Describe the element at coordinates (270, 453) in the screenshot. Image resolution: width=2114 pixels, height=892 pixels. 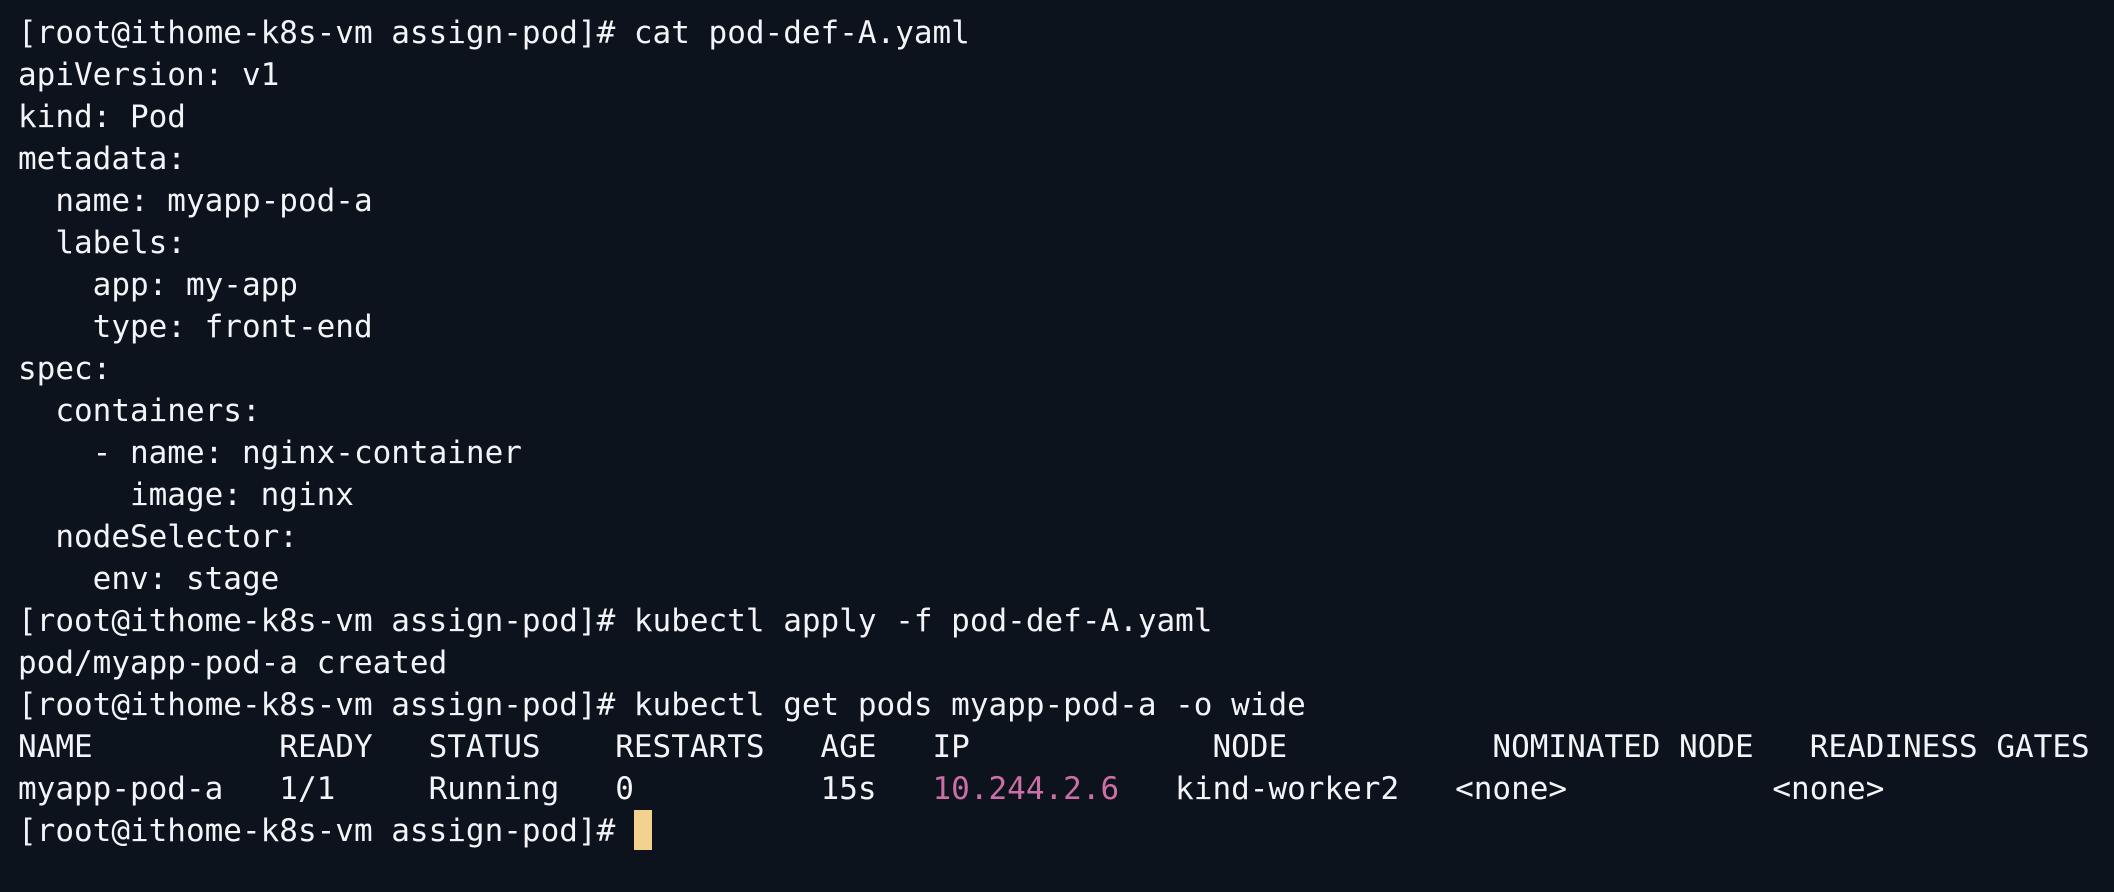
I see `yaml-container-name: - name: nginx-container` at that location.